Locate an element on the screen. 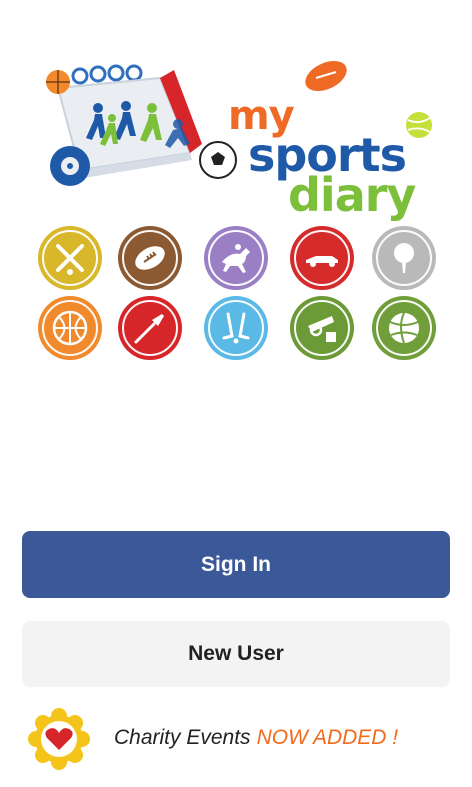 Image resolution: width=472 pixels, height=787 pixels. cricket-bats-icon is located at coordinates (70, 259).